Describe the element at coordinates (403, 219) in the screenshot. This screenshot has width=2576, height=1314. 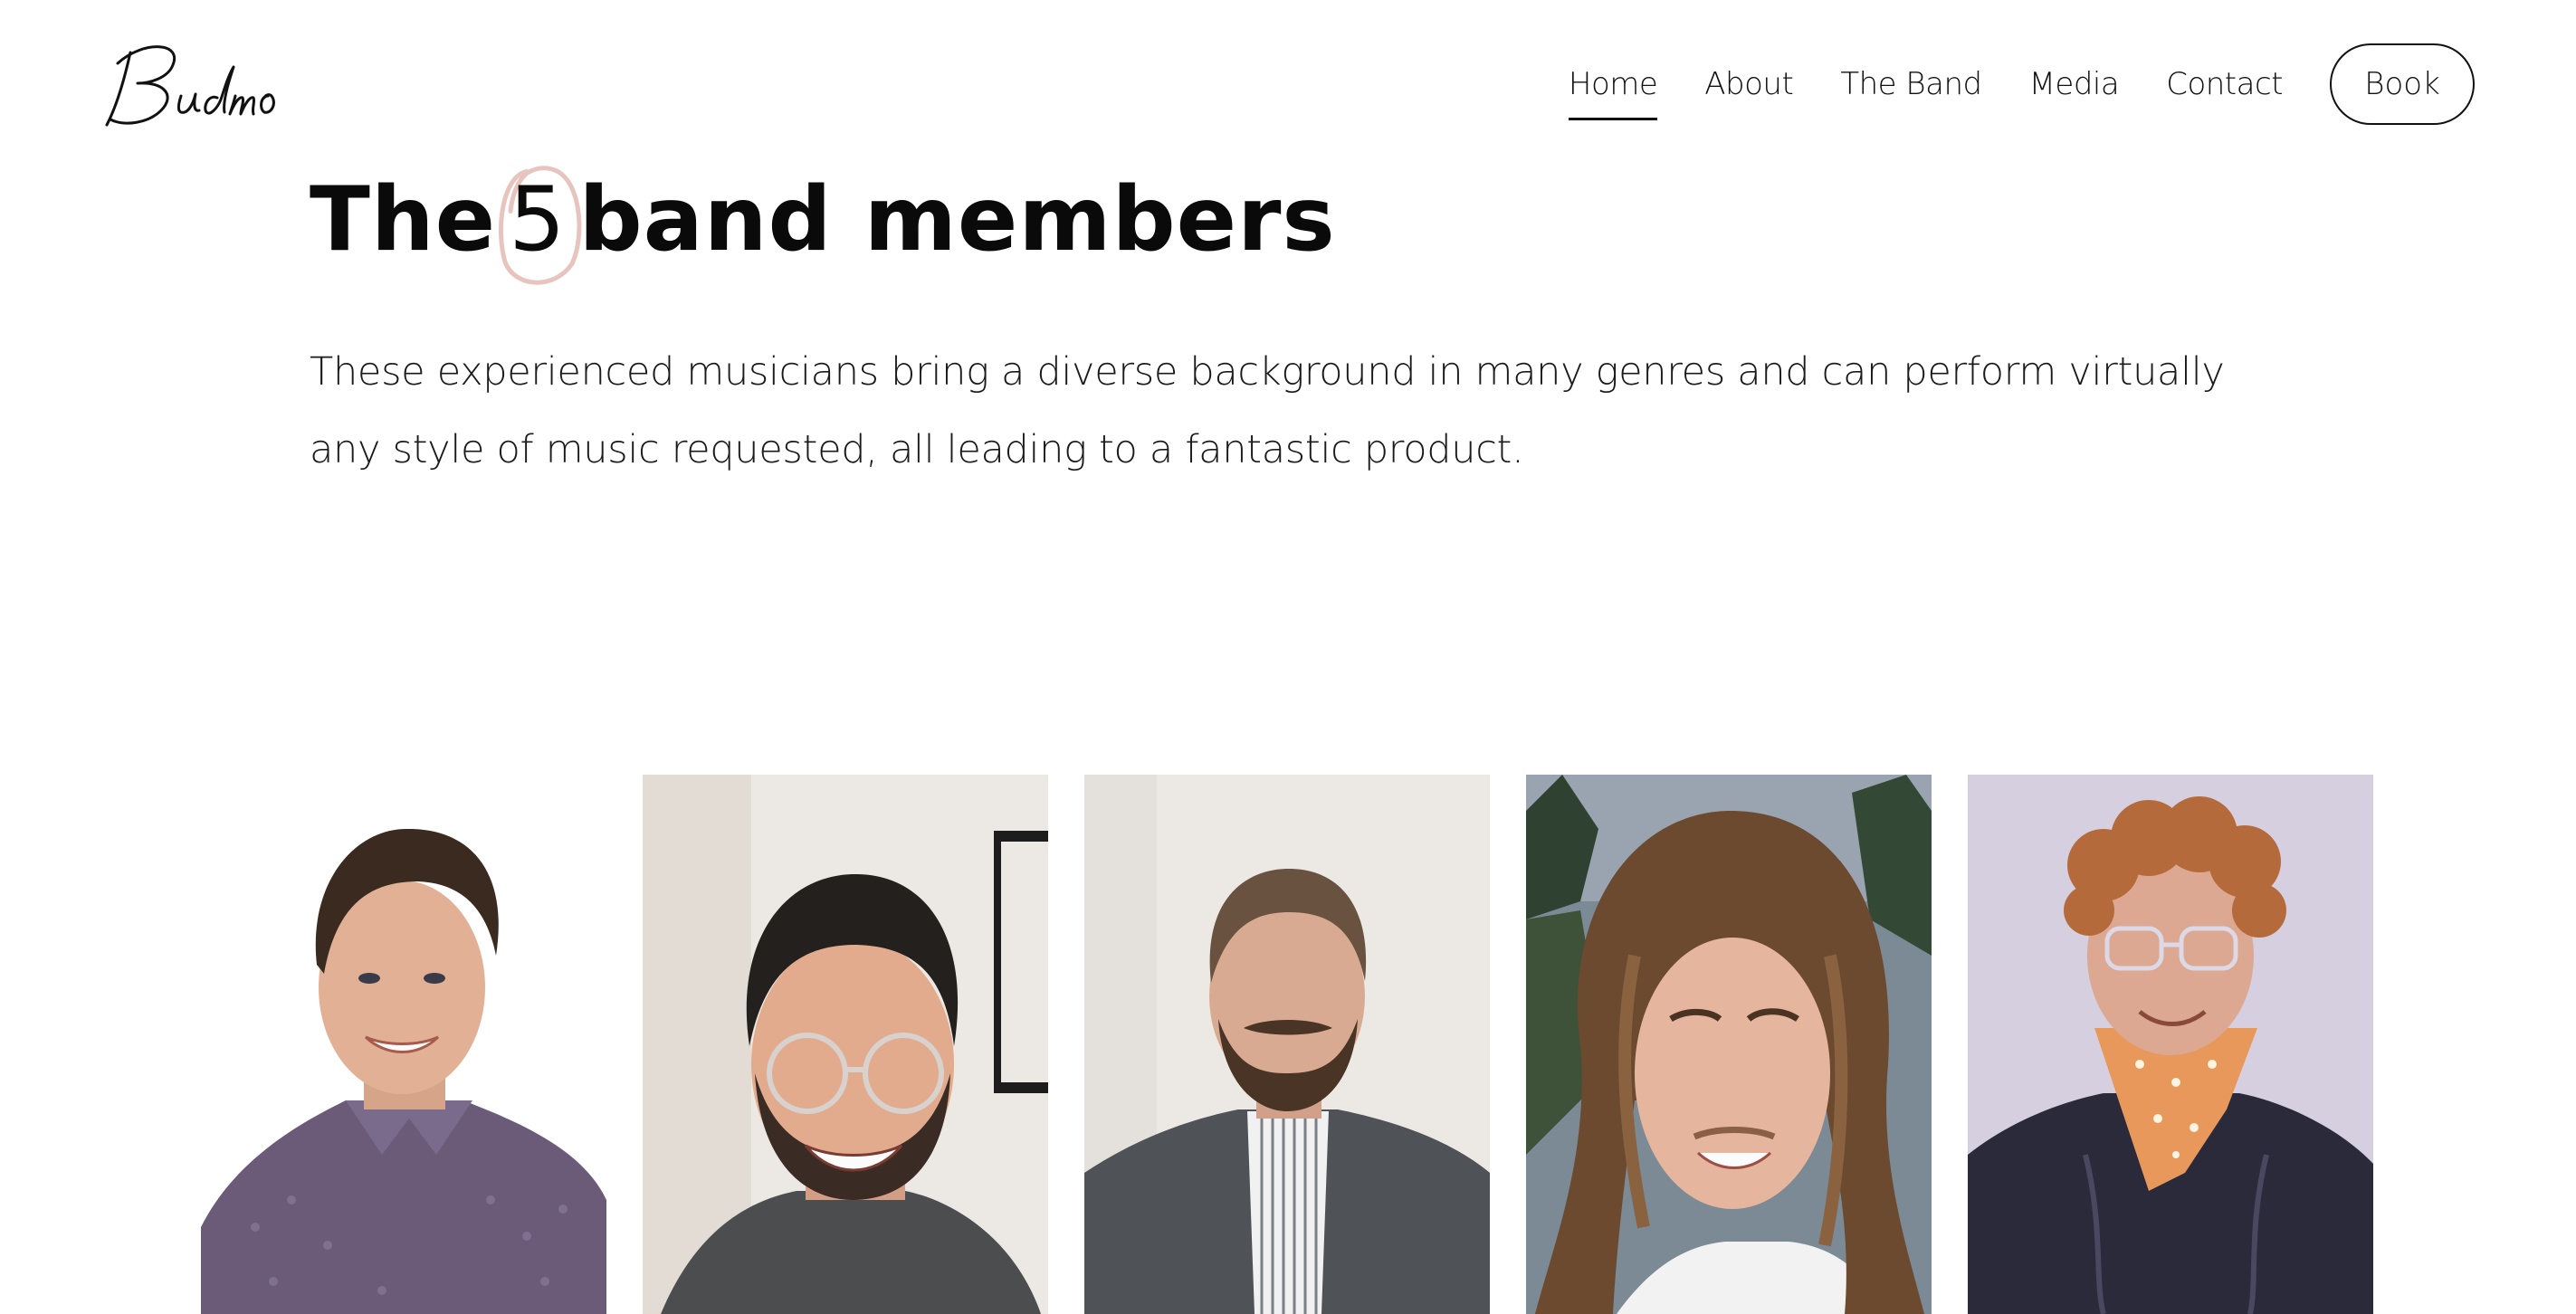
I see `title-prefix: The` at that location.